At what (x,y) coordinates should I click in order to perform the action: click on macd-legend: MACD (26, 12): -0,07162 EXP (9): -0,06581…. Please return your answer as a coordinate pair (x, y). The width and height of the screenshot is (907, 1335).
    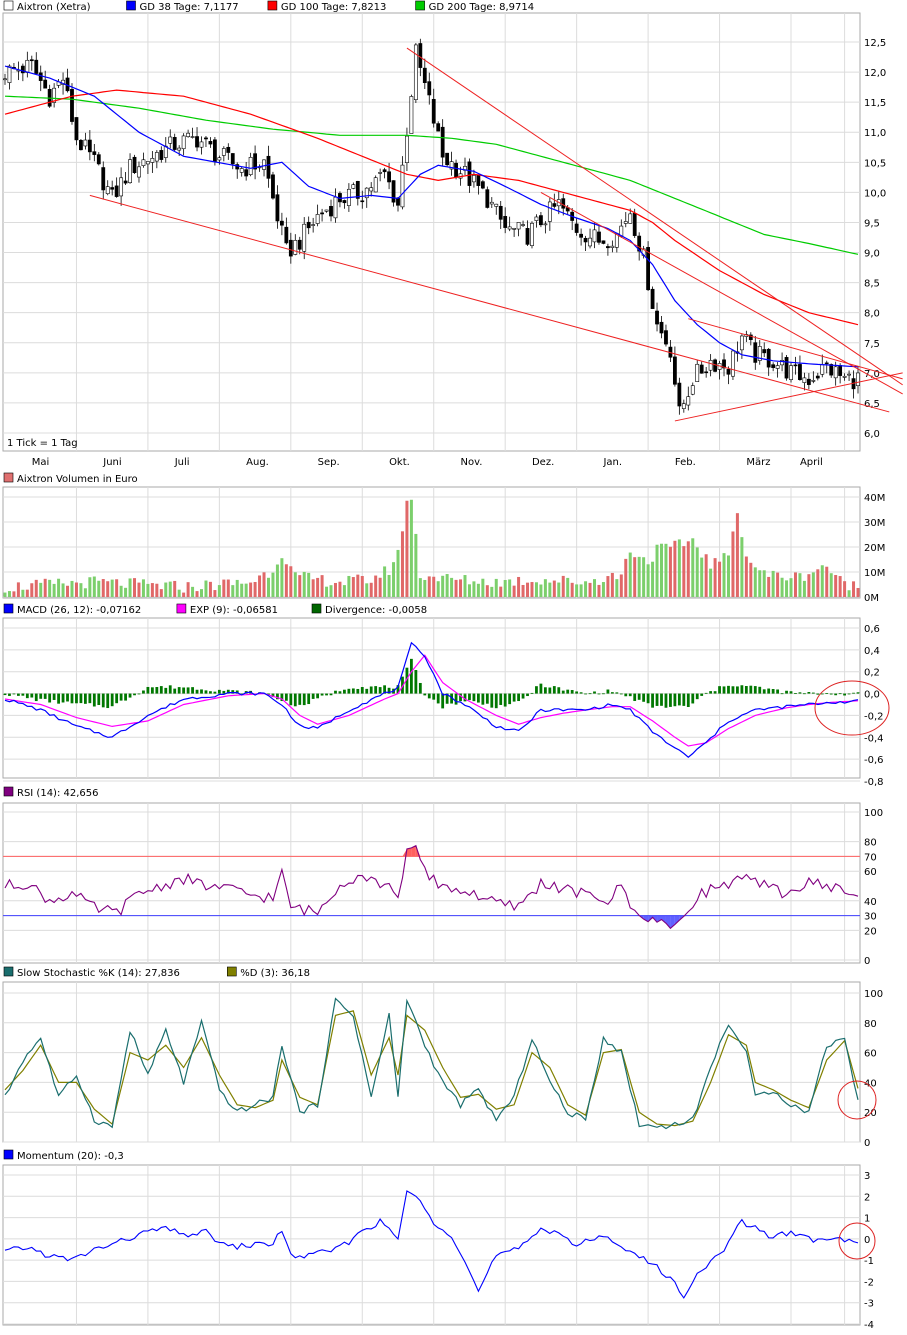
    Looking at the image, I should click on (215, 609).